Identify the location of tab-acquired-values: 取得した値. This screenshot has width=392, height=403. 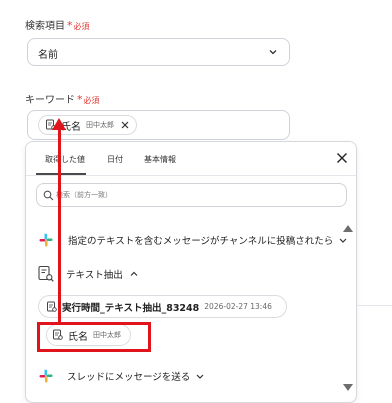
(65, 159).